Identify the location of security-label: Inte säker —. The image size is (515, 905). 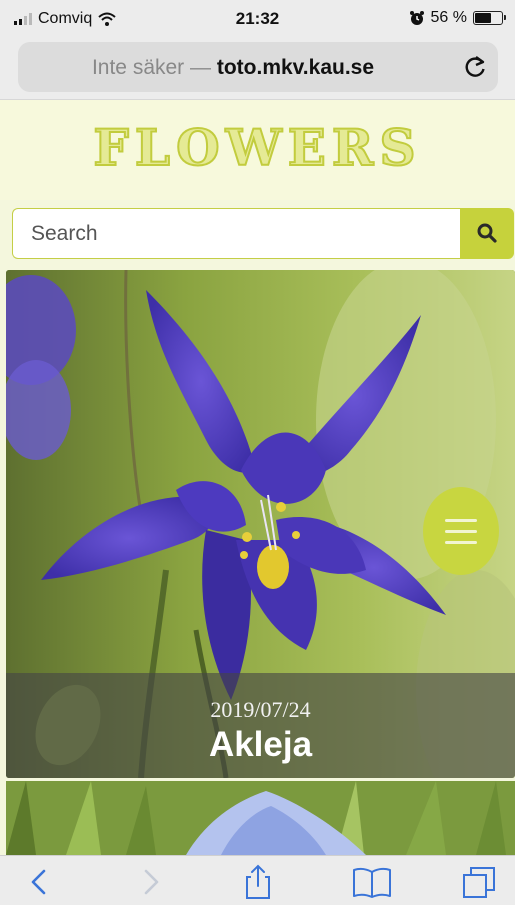
(151, 67).